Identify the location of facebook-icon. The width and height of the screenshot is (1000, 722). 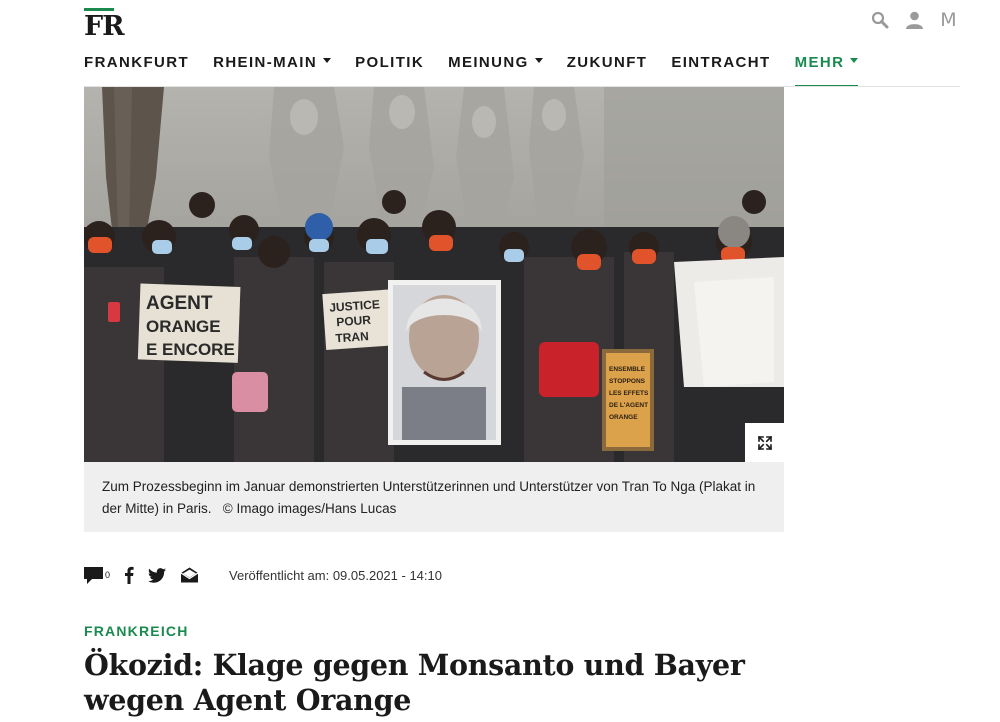
(129, 575).